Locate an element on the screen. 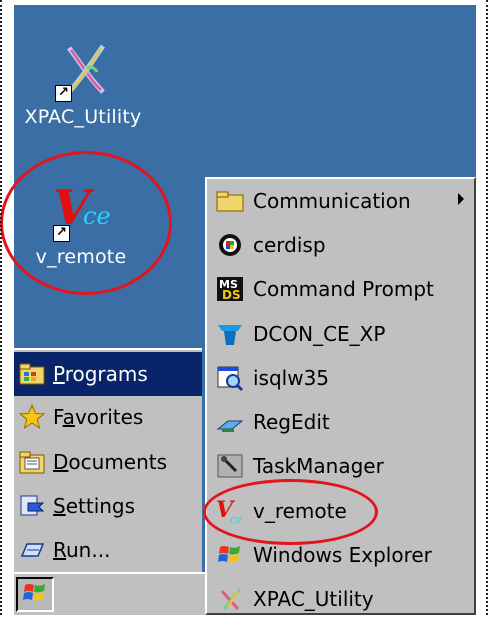 The width and height of the screenshot is (488, 621). submenu-item-v-remote: Vce v_remote is located at coordinates (340, 511).